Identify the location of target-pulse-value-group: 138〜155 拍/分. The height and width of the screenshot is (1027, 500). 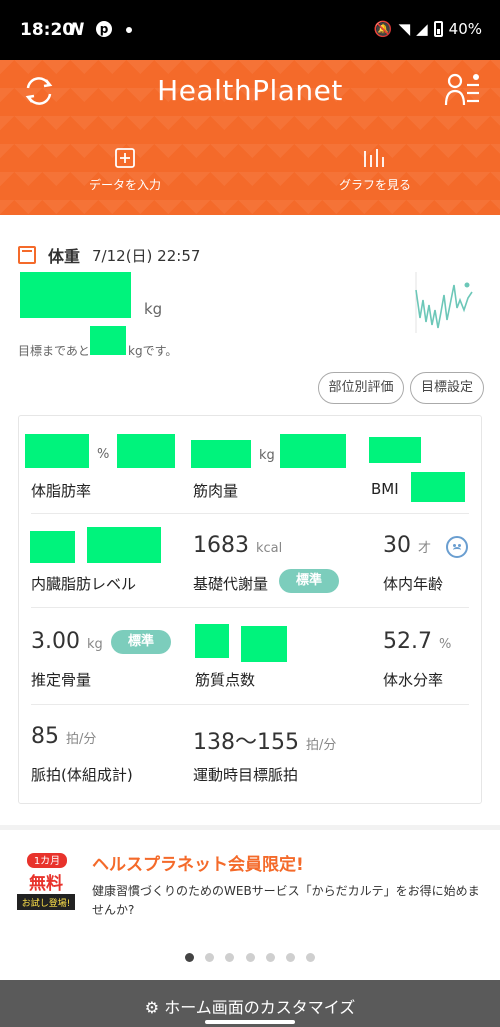
(264, 740).